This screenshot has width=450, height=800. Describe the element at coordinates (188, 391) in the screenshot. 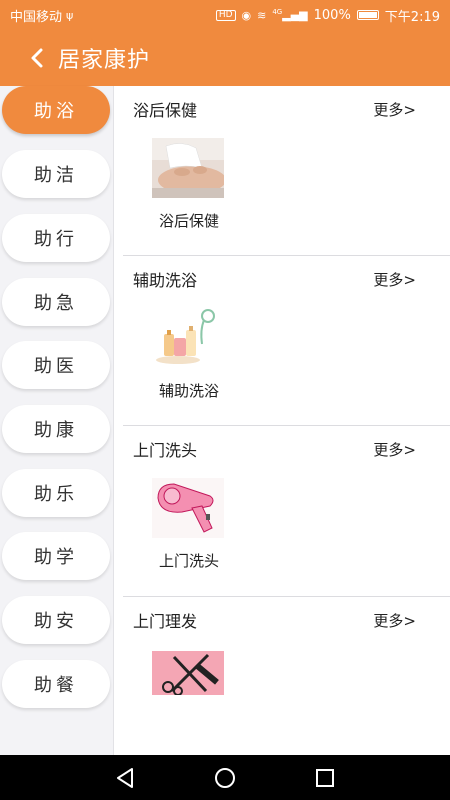

I see `item-label: 辅助洗浴` at that location.